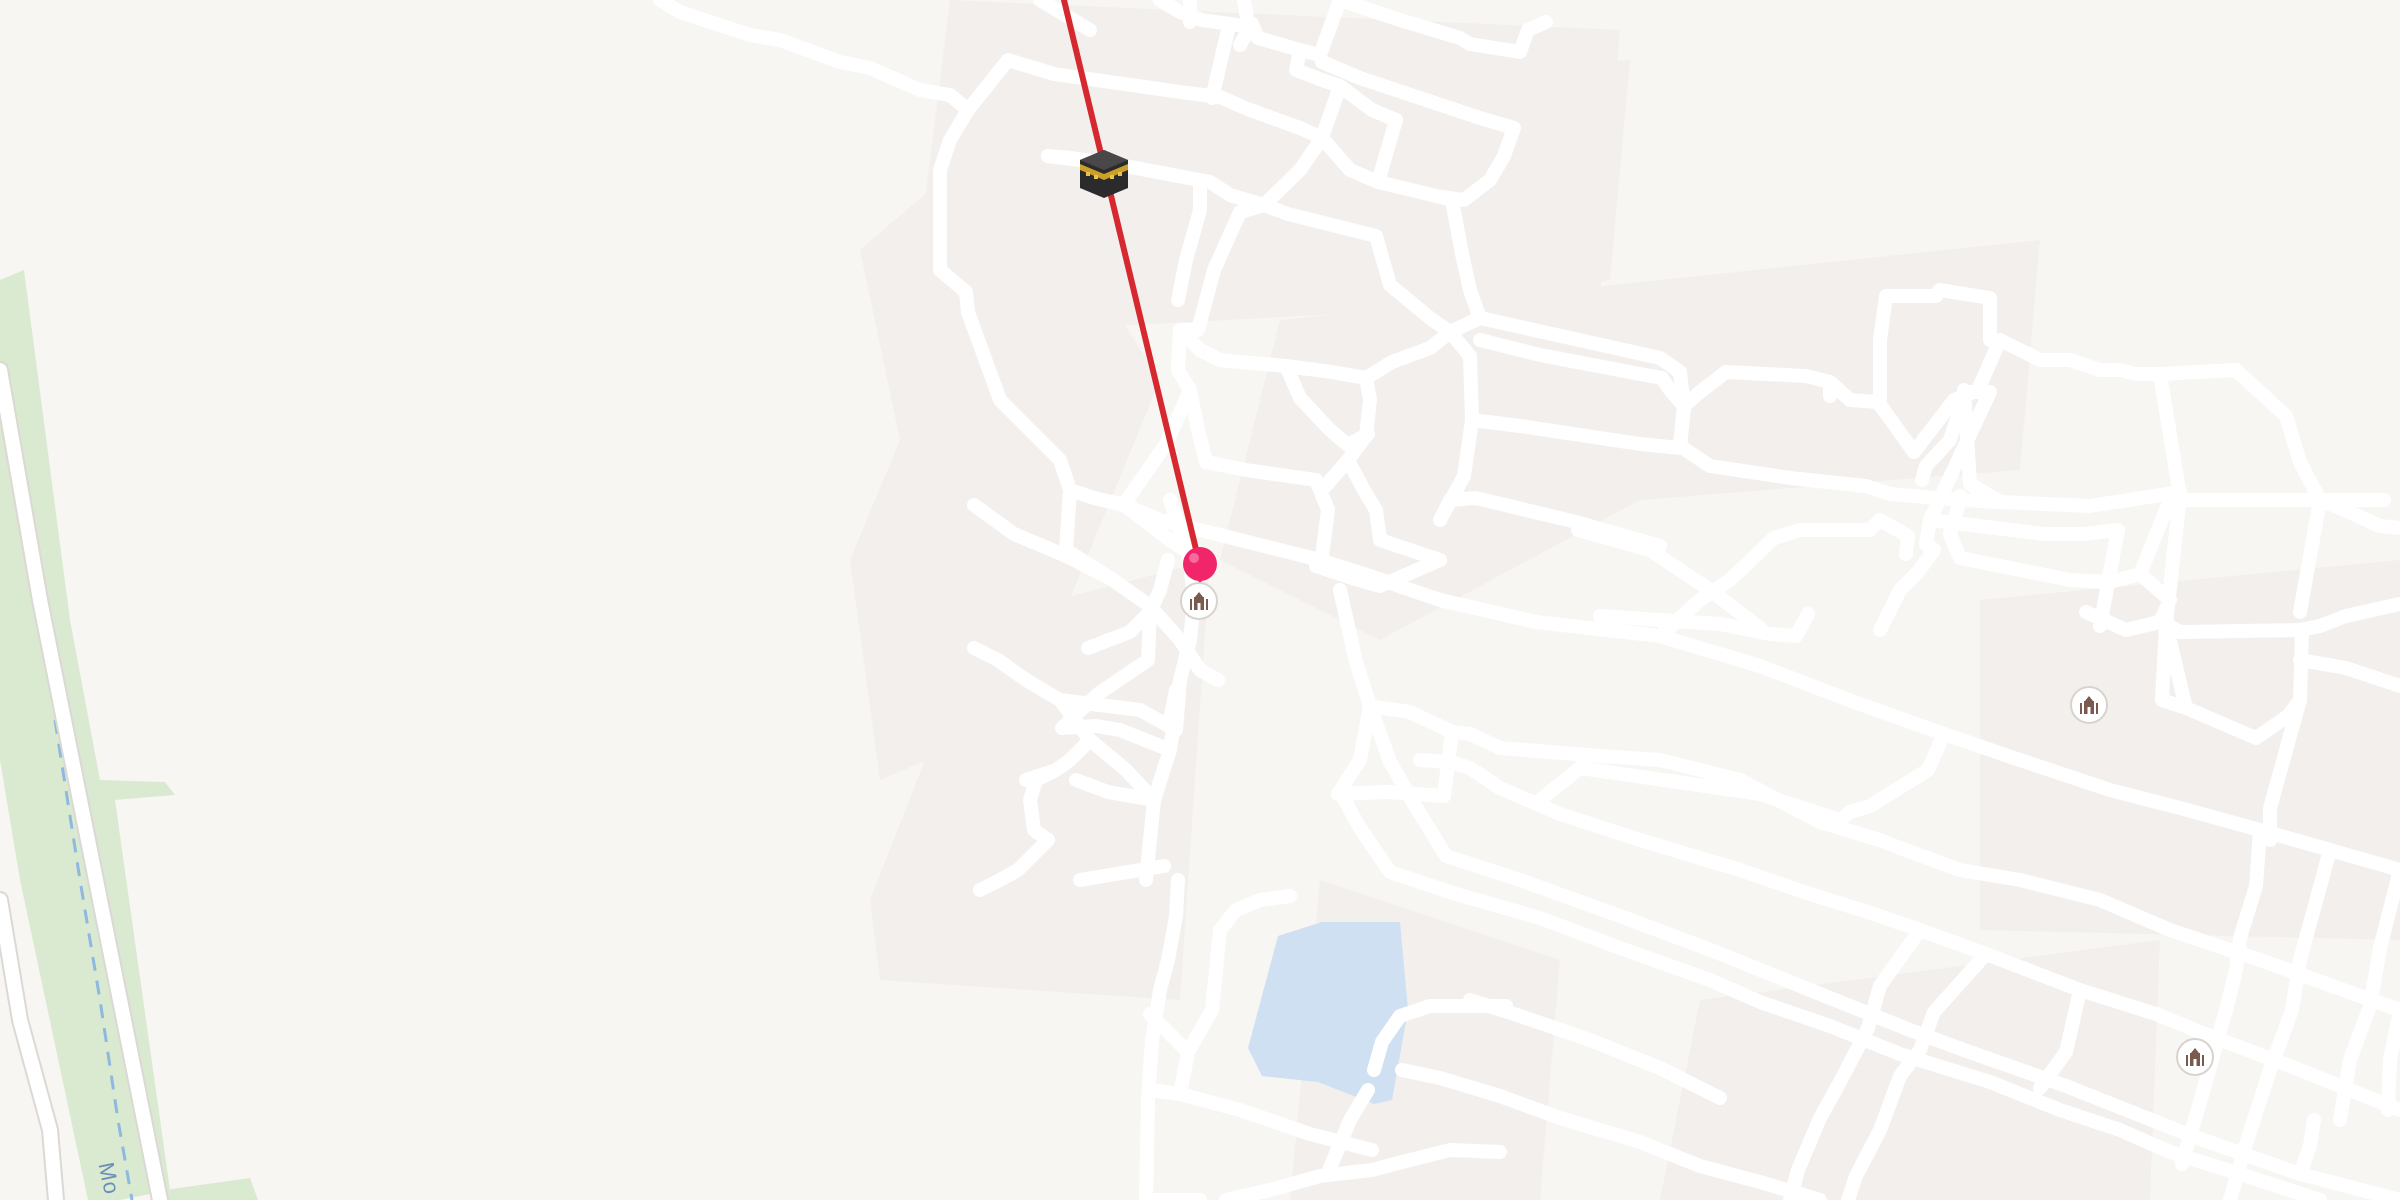 This screenshot has height=1200, width=2400. I want to click on qibla-direction-line, so click(1132, 284).